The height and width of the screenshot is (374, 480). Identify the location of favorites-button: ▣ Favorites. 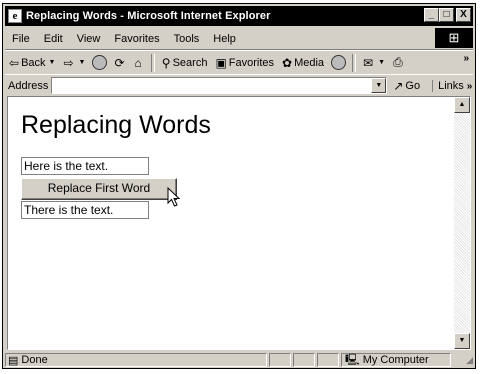
(244, 63).